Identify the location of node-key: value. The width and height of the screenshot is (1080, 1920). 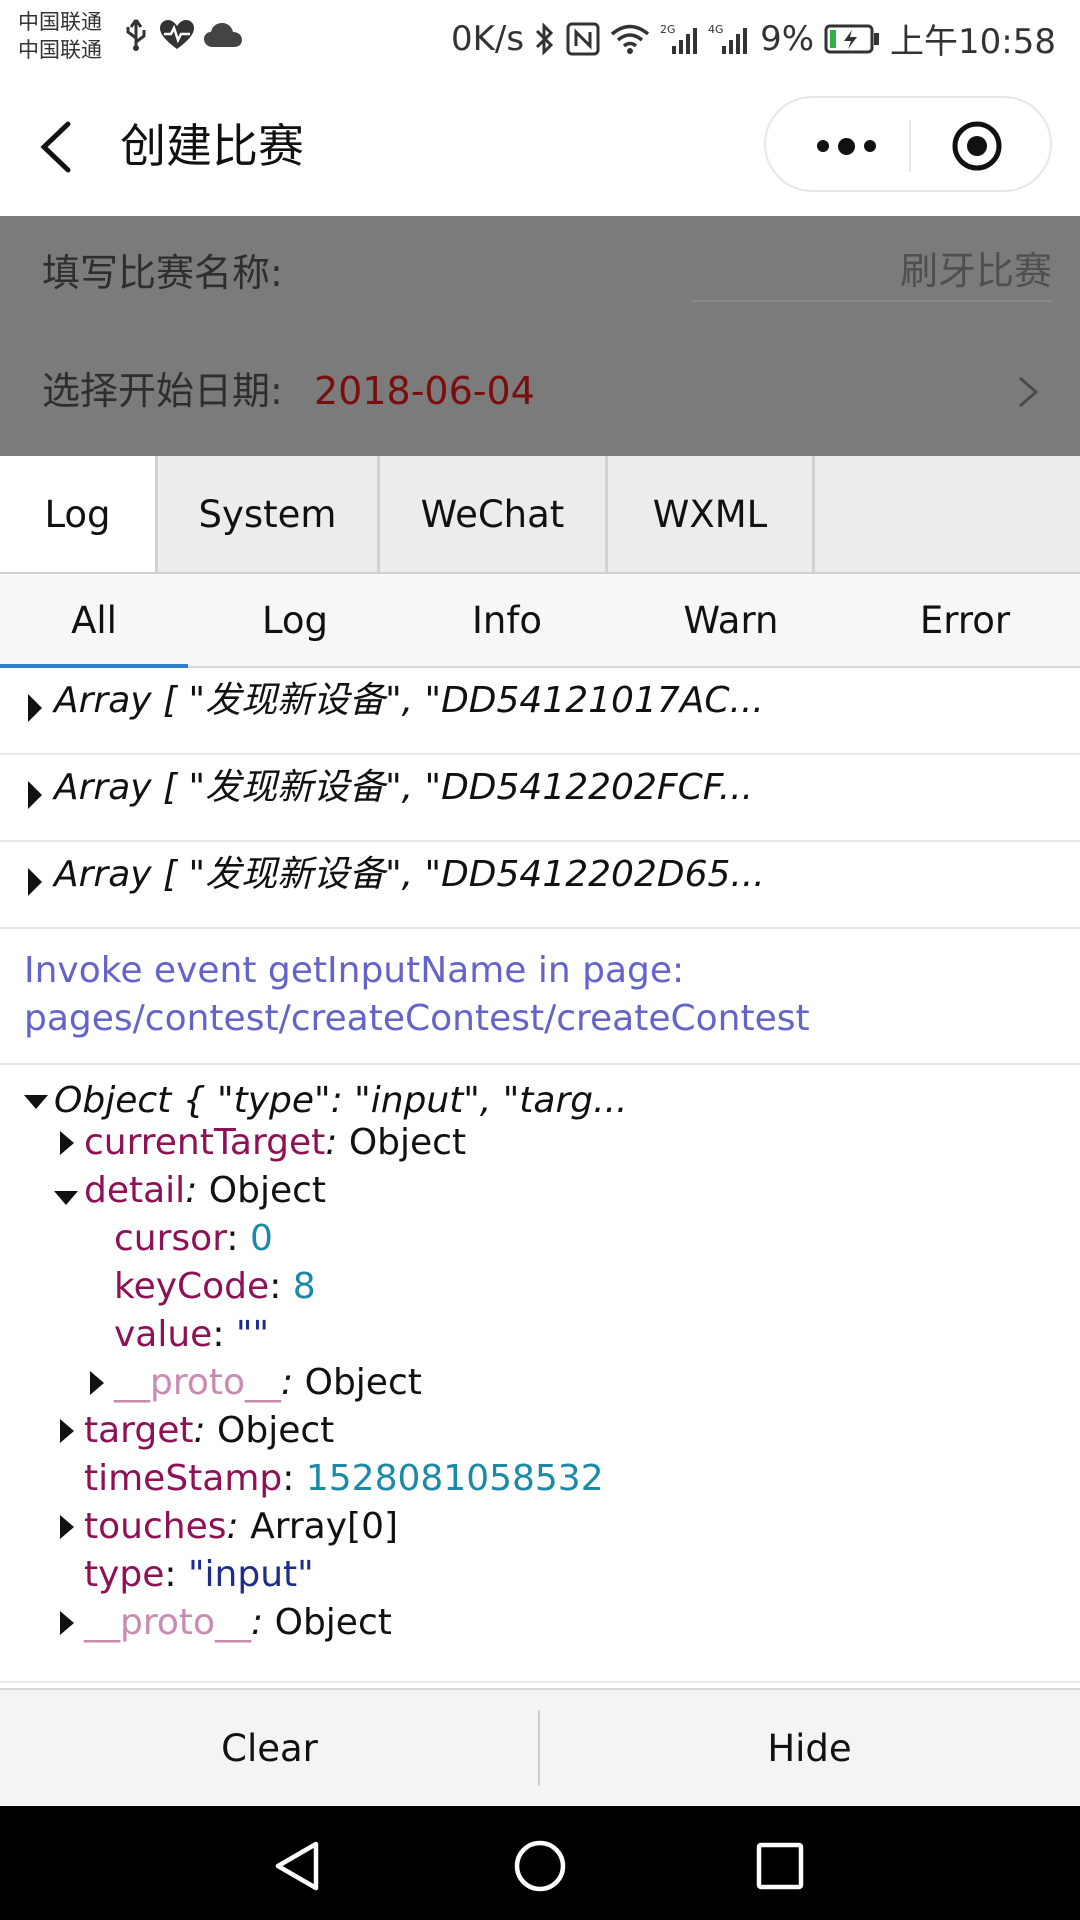
(163, 1334).